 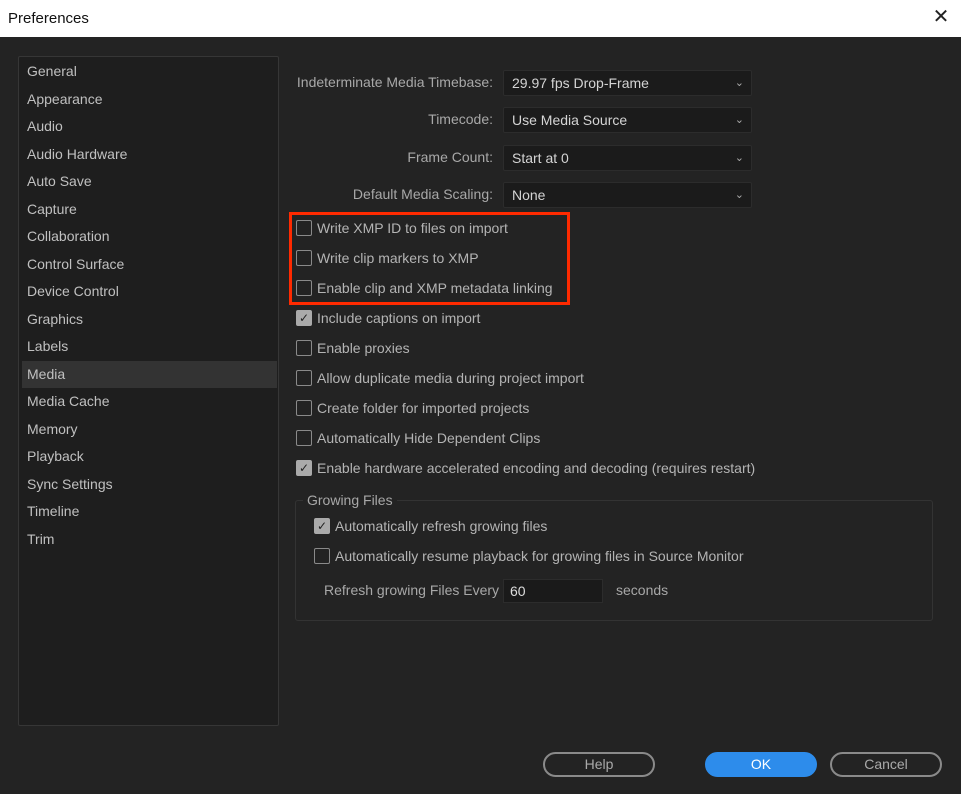 I want to click on dropdown-value: 29.97 fps Drop-Frame, so click(x=580, y=83).